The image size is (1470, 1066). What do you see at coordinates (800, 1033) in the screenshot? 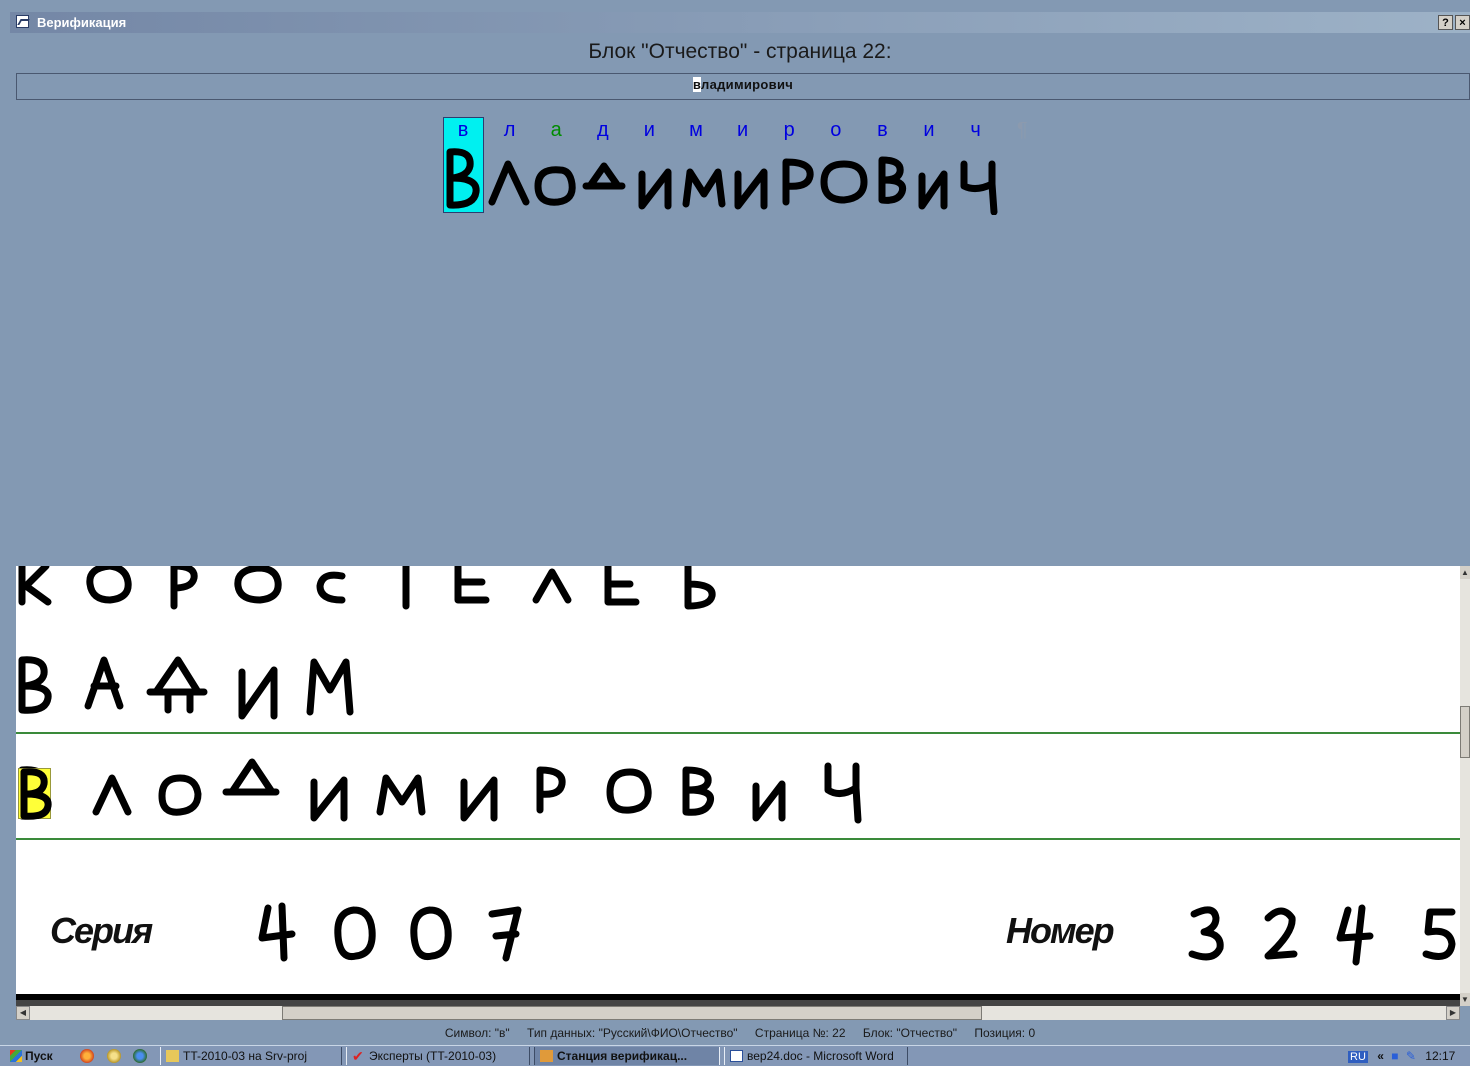
I see `status-page: Страница №: 22` at bounding box center [800, 1033].